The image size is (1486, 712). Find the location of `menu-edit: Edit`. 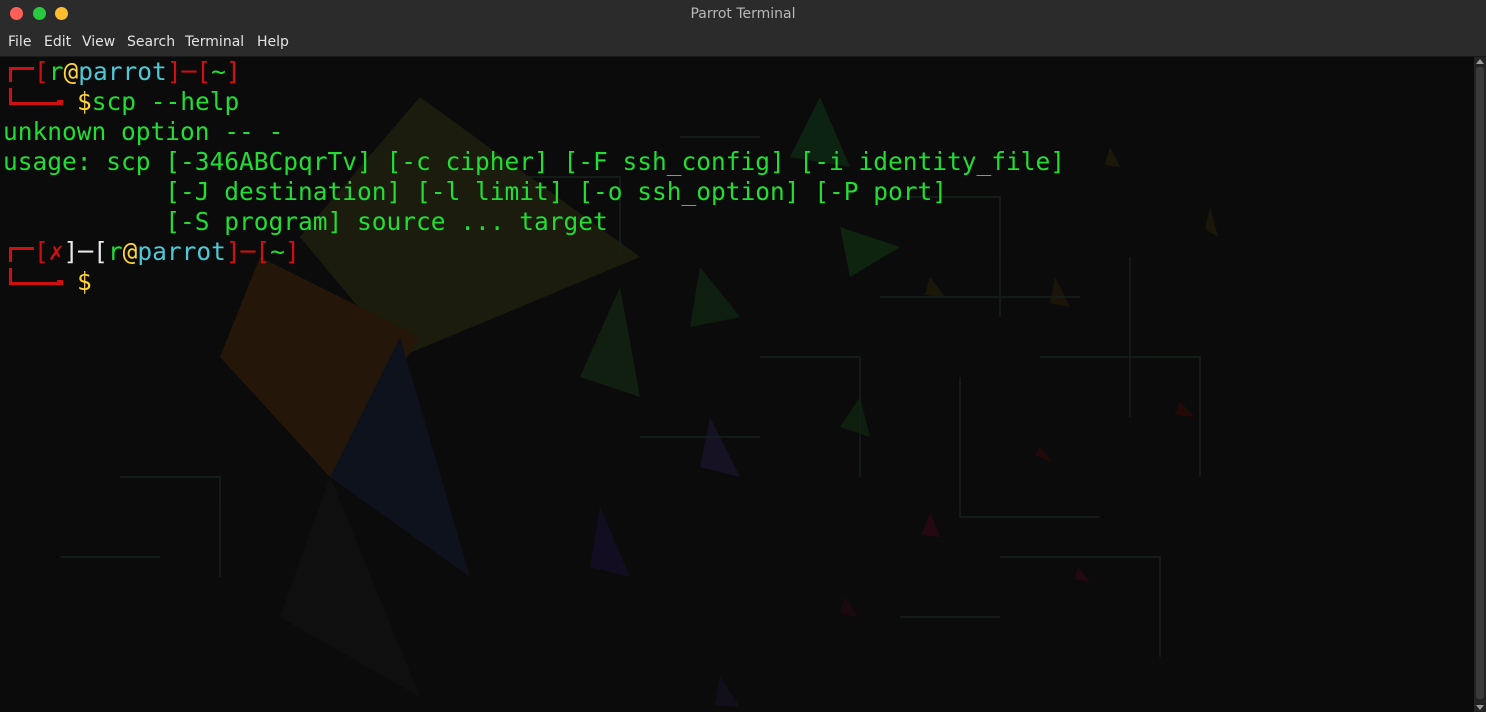

menu-edit: Edit is located at coordinates (57, 42).